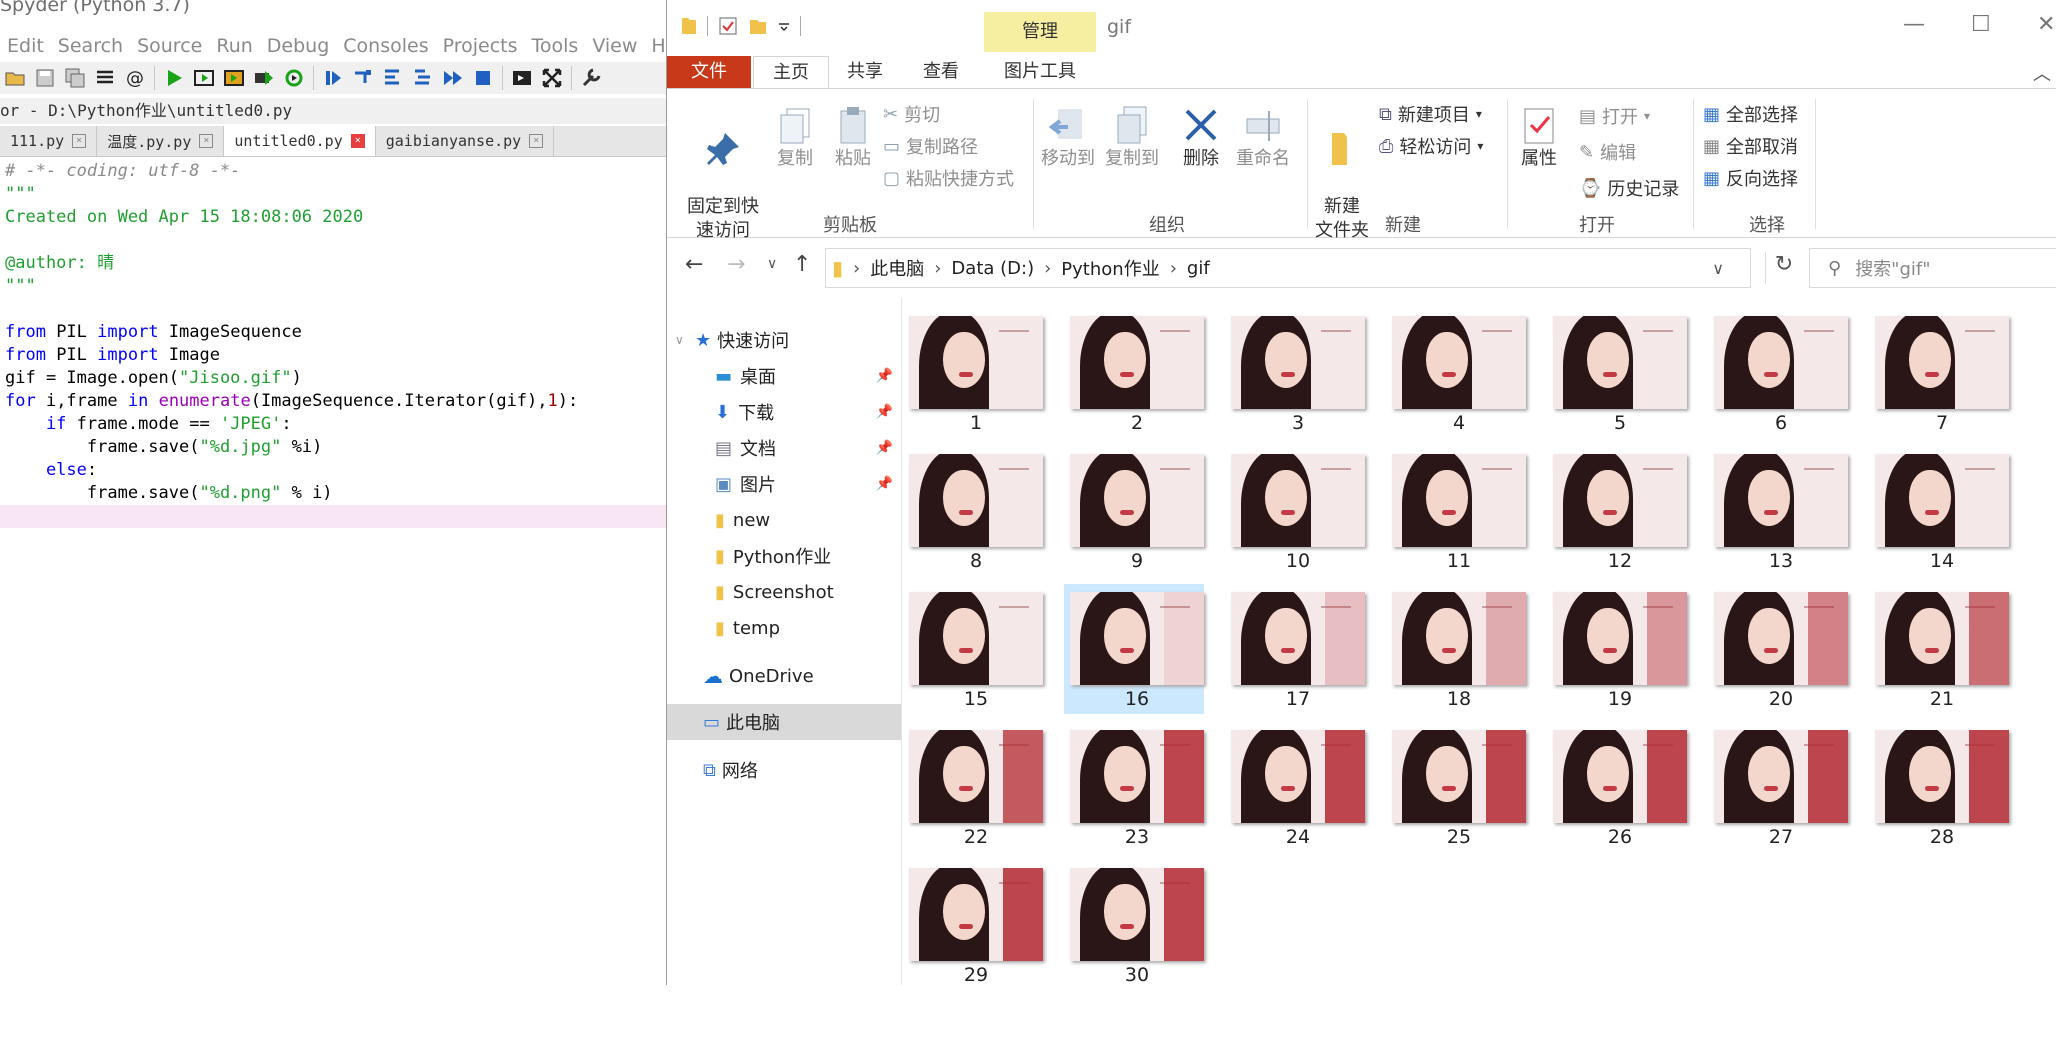 The image size is (2056, 1038). What do you see at coordinates (555, 46) in the screenshot?
I see `menu-tools: Tools` at bounding box center [555, 46].